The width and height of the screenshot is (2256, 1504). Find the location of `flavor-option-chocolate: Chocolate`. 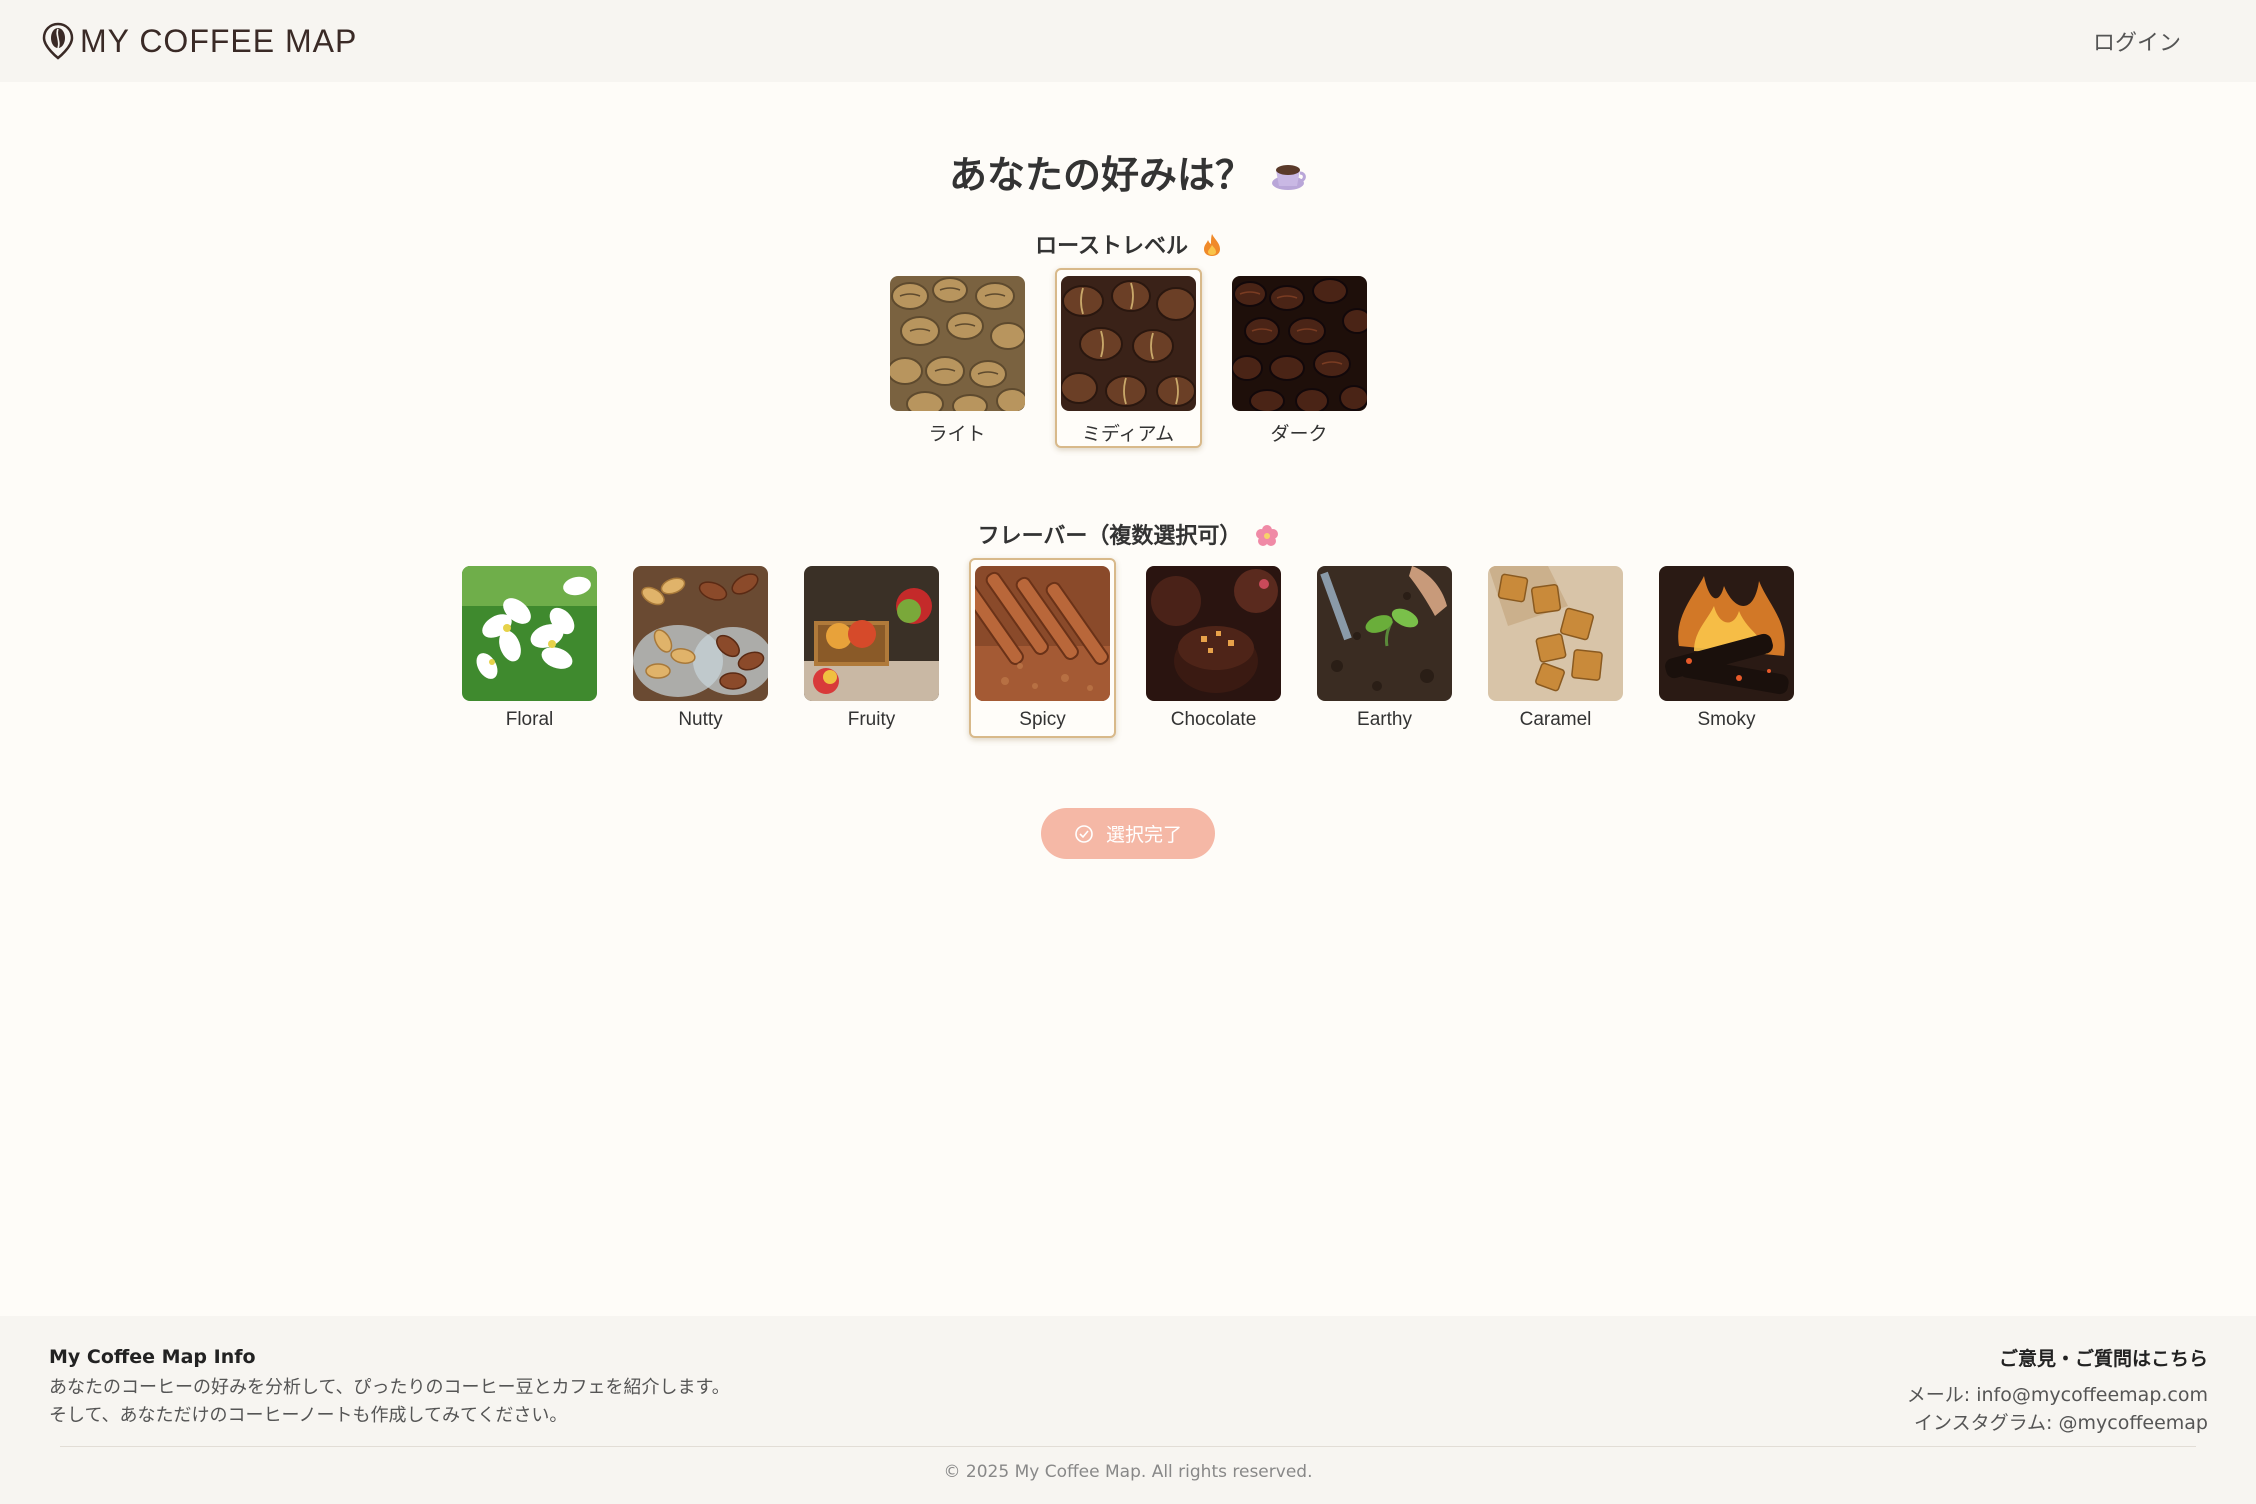

flavor-option-chocolate: Chocolate is located at coordinates (1213, 648).